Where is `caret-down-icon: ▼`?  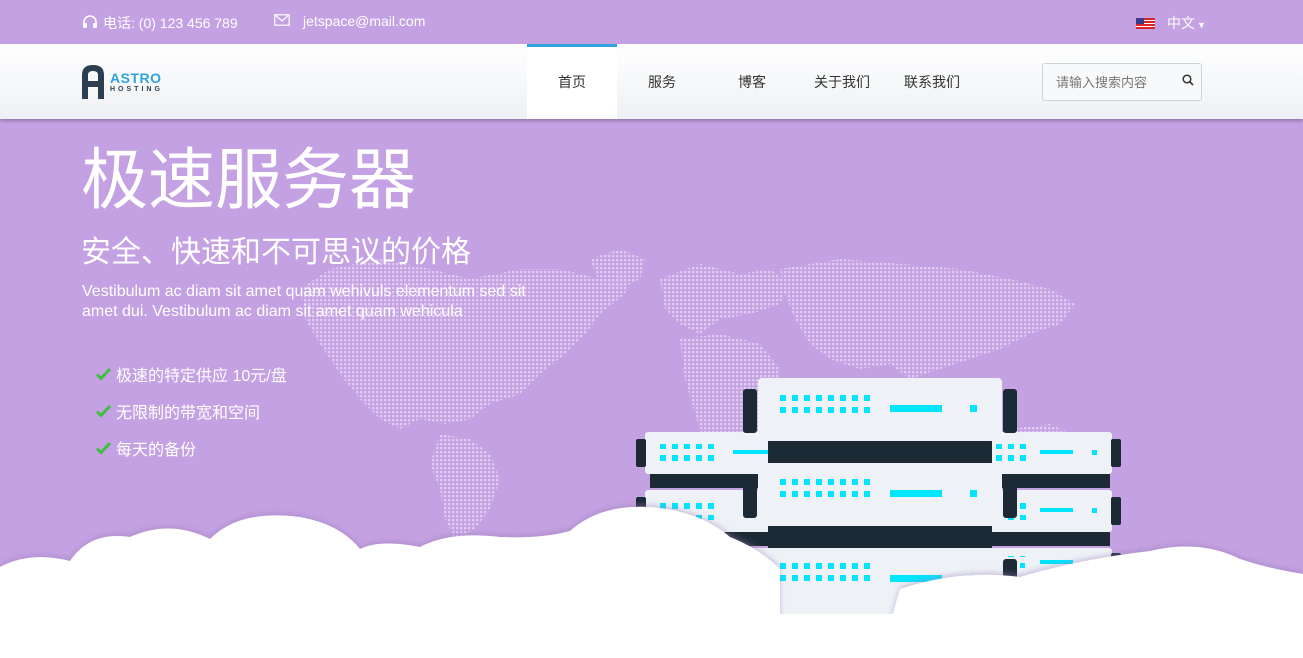 caret-down-icon: ▼ is located at coordinates (1201, 25).